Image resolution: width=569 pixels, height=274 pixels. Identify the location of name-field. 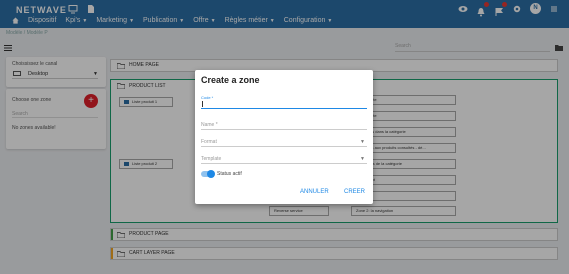
(284, 125).